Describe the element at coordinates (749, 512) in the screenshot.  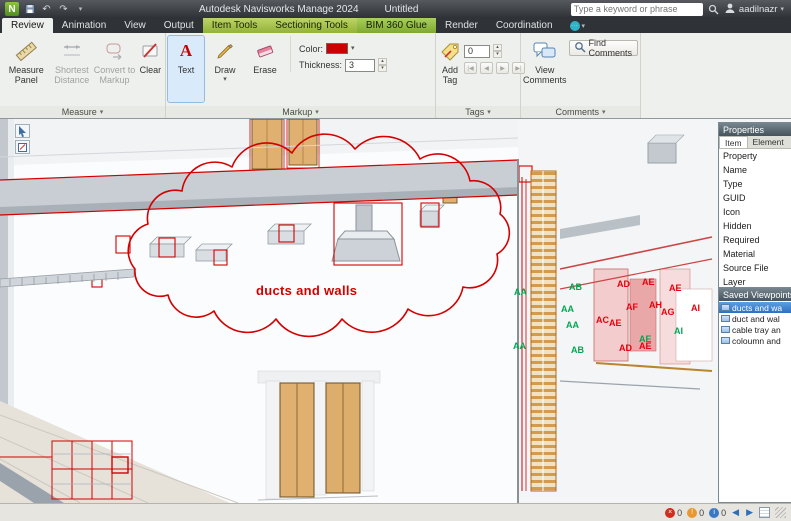
I see `next-sheet-icon: ▶` at that location.